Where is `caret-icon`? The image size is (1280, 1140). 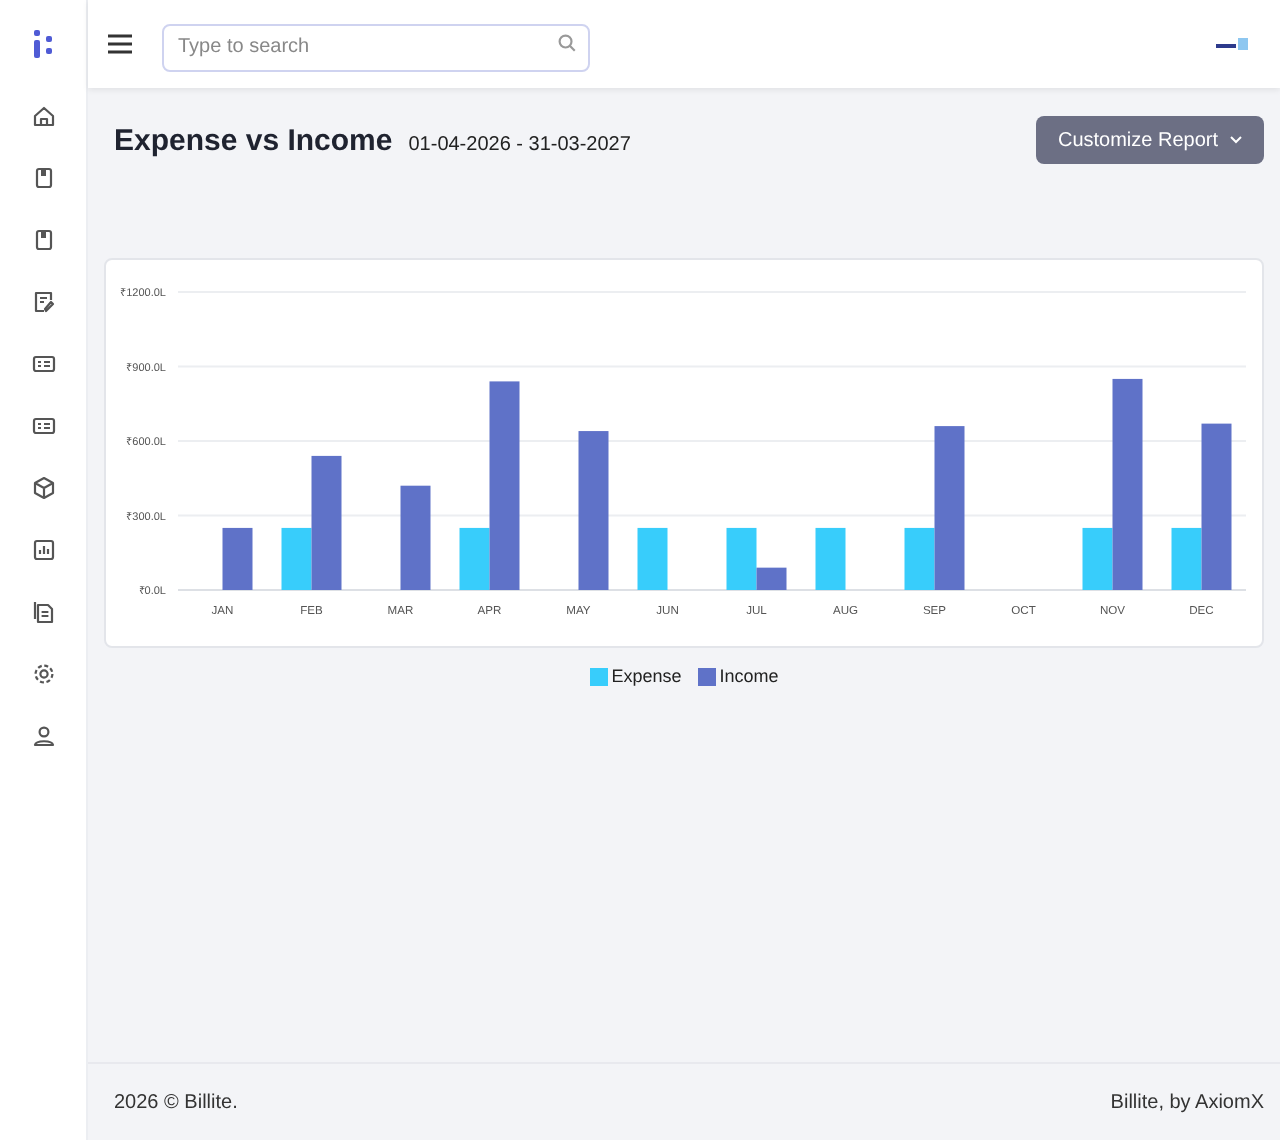
caret-icon is located at coordinates (1236, 140).